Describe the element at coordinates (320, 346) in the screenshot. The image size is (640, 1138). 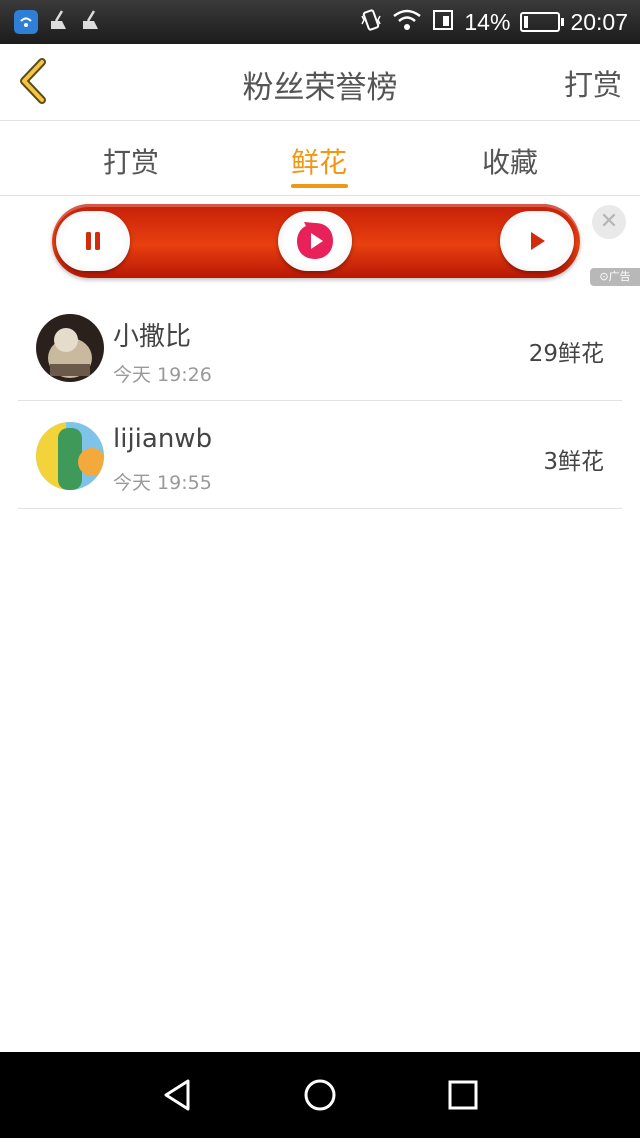
I see `list-item: 小撒比 今天 19:26 29鲜花` at that location.